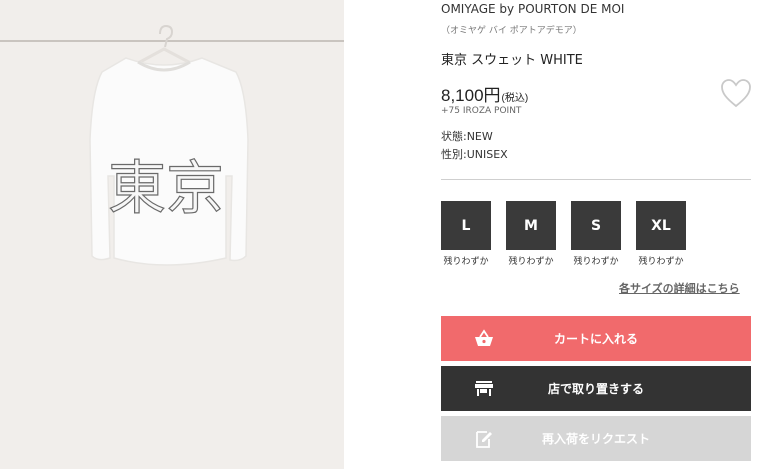  Describe the element at coordinates (531, 225) in the screenshot. I see `size-label: M` at that location.